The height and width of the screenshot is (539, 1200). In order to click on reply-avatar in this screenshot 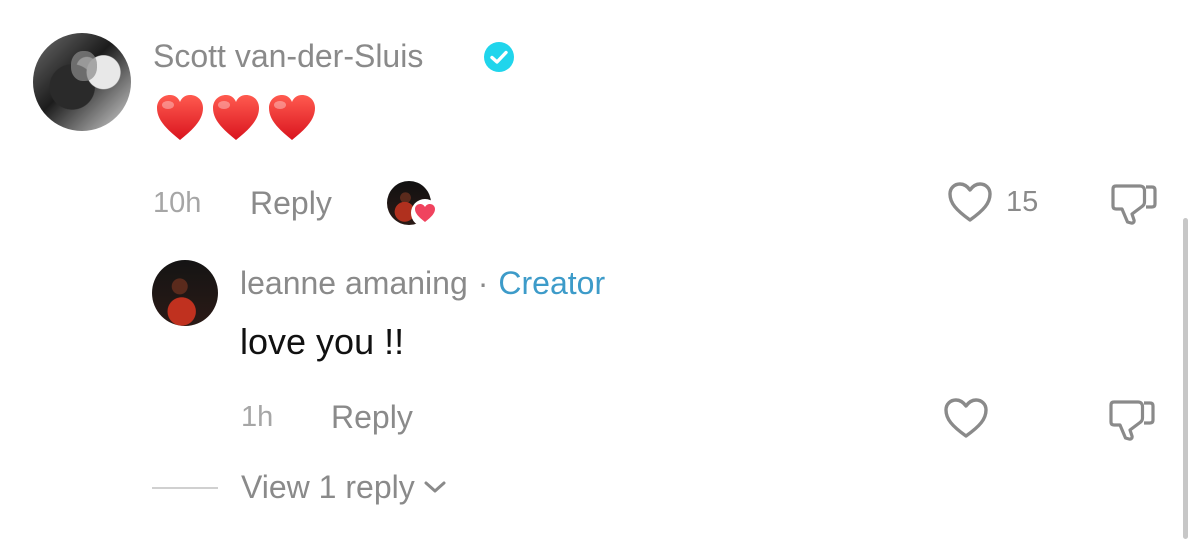, I will do `click(185, 293)`.